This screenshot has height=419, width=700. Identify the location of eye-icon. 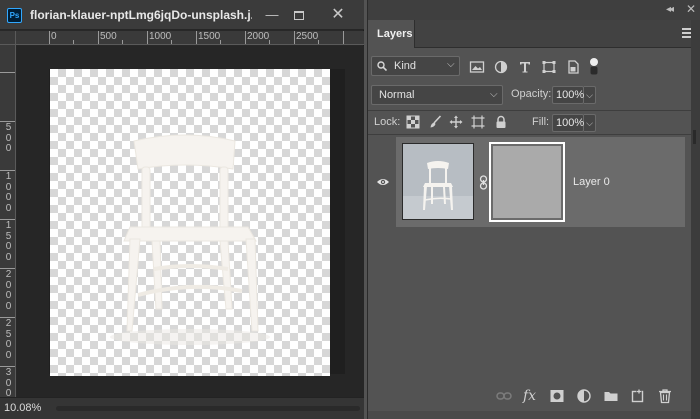
(383, 182).